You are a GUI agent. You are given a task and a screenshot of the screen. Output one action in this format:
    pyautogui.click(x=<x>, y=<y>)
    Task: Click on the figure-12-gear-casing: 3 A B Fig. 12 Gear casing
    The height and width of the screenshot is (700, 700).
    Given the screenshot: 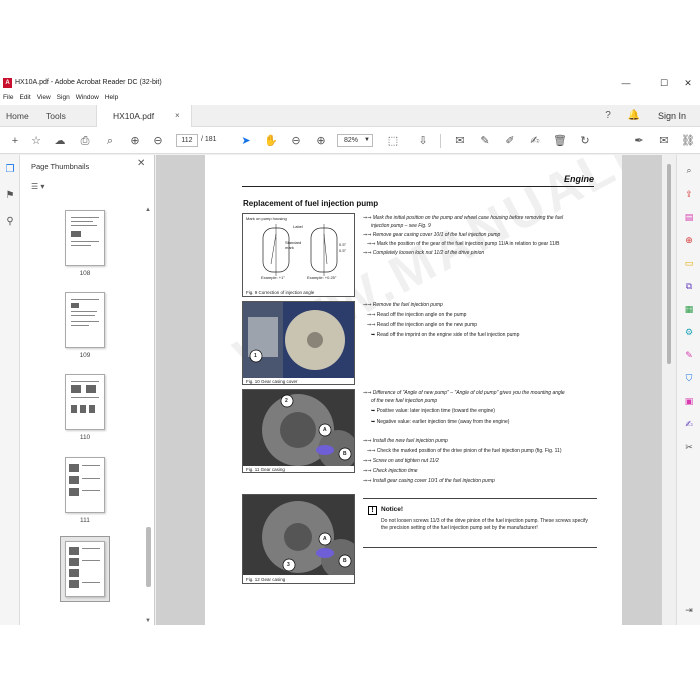 What is the action you would take?
    pyautogui.click(x=298, y=539)
    